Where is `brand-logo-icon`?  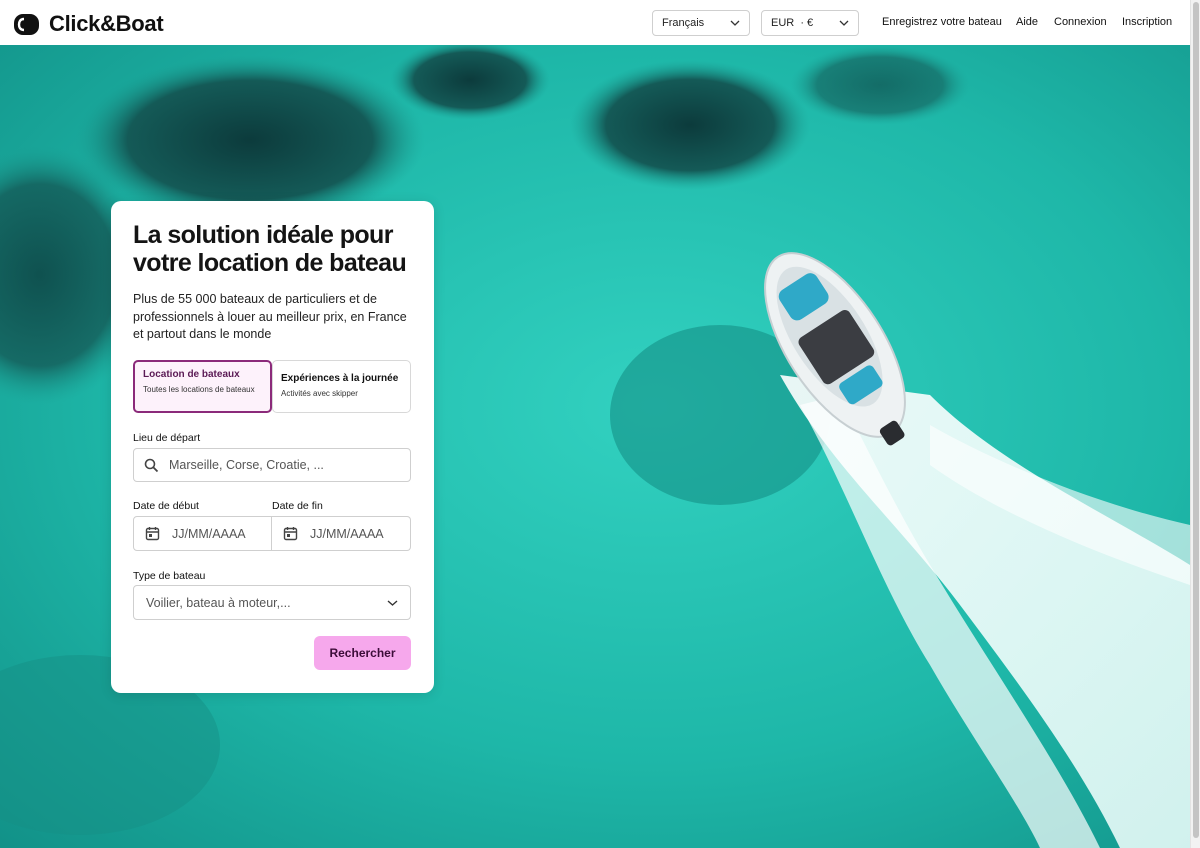
brand-logo-icon is located at coordinates (26, 24).